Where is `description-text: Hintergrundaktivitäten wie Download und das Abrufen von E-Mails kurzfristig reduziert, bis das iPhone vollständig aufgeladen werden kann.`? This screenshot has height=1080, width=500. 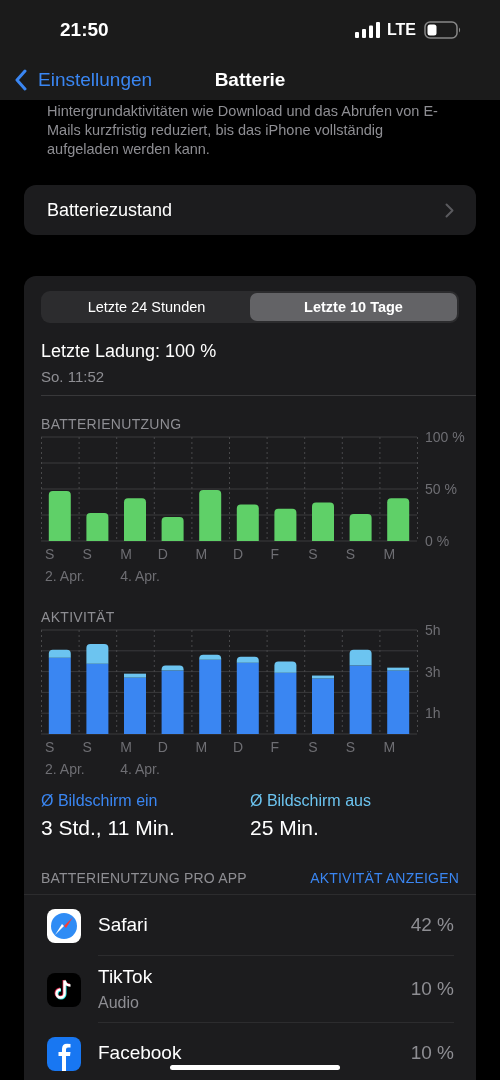 description-text: Hintergrundaktivitäten wie Download und das Abrufen von E-Mails kurzfristig reduziert, bis das iPhone vollständig aufgeladen werden kann. is located at coordinates (243, 130).